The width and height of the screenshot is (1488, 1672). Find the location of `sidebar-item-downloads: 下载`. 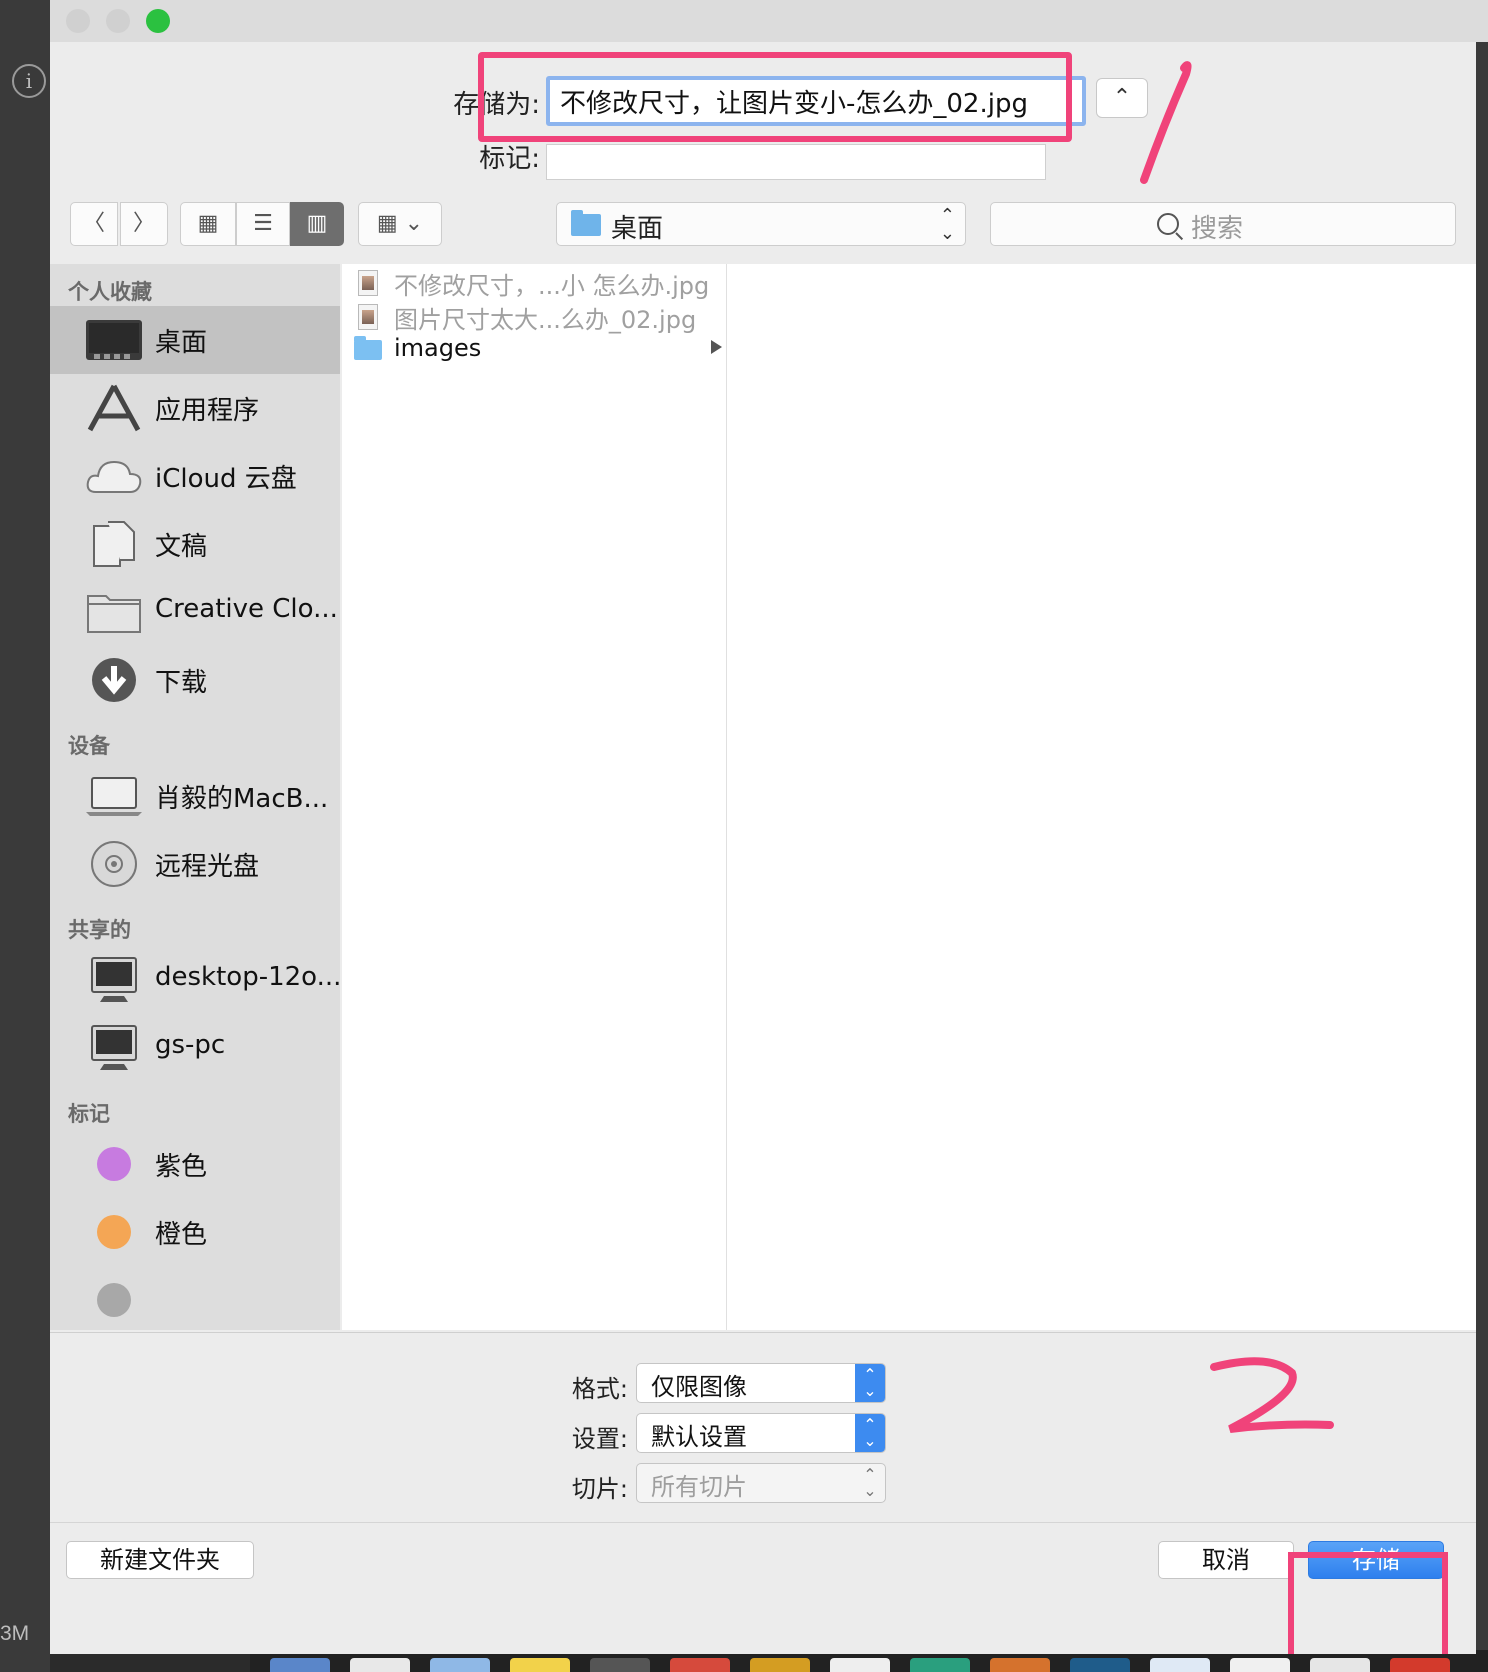

sidebar-item-downloads: 下载 is located at coordinates (195, 680).